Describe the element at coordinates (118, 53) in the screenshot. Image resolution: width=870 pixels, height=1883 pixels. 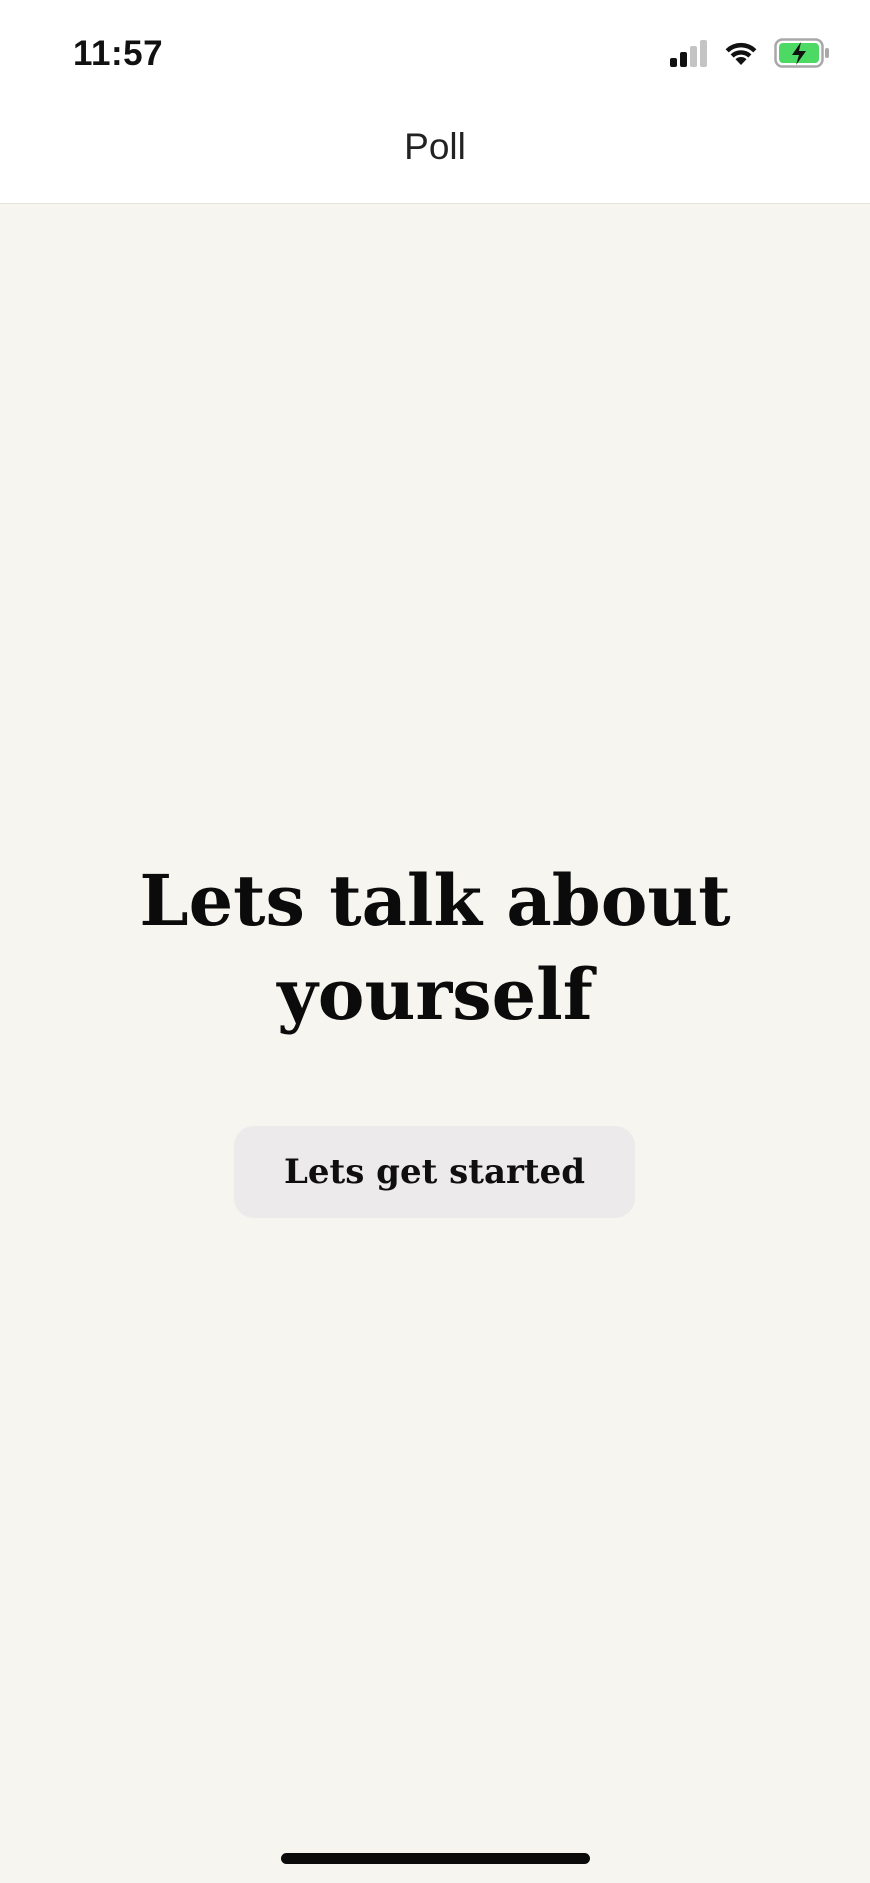
I see `status-time: 11:57` at that location.